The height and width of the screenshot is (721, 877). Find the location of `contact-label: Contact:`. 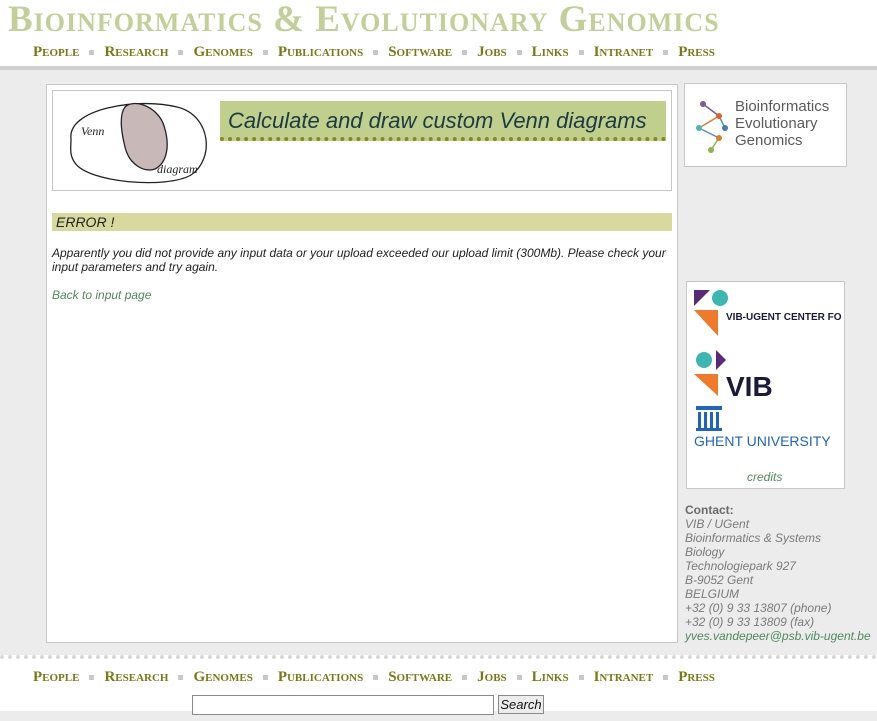

contact-label: Contact: is located at coordinates (709, 510).